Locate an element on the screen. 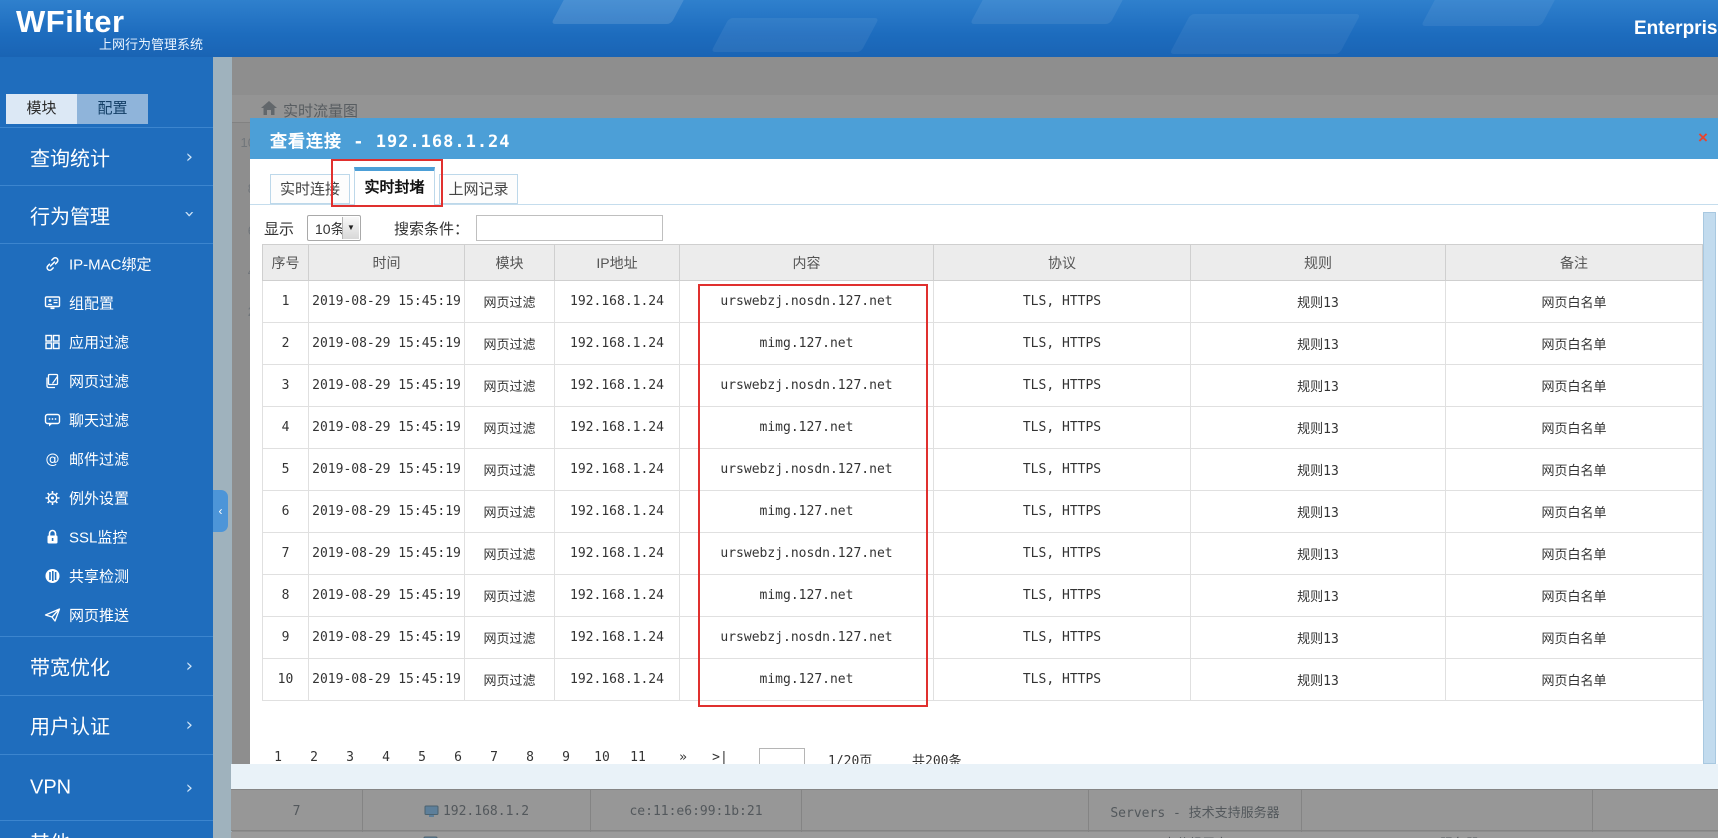  vertical-scrollbar is located at coordinates (1709, 488).